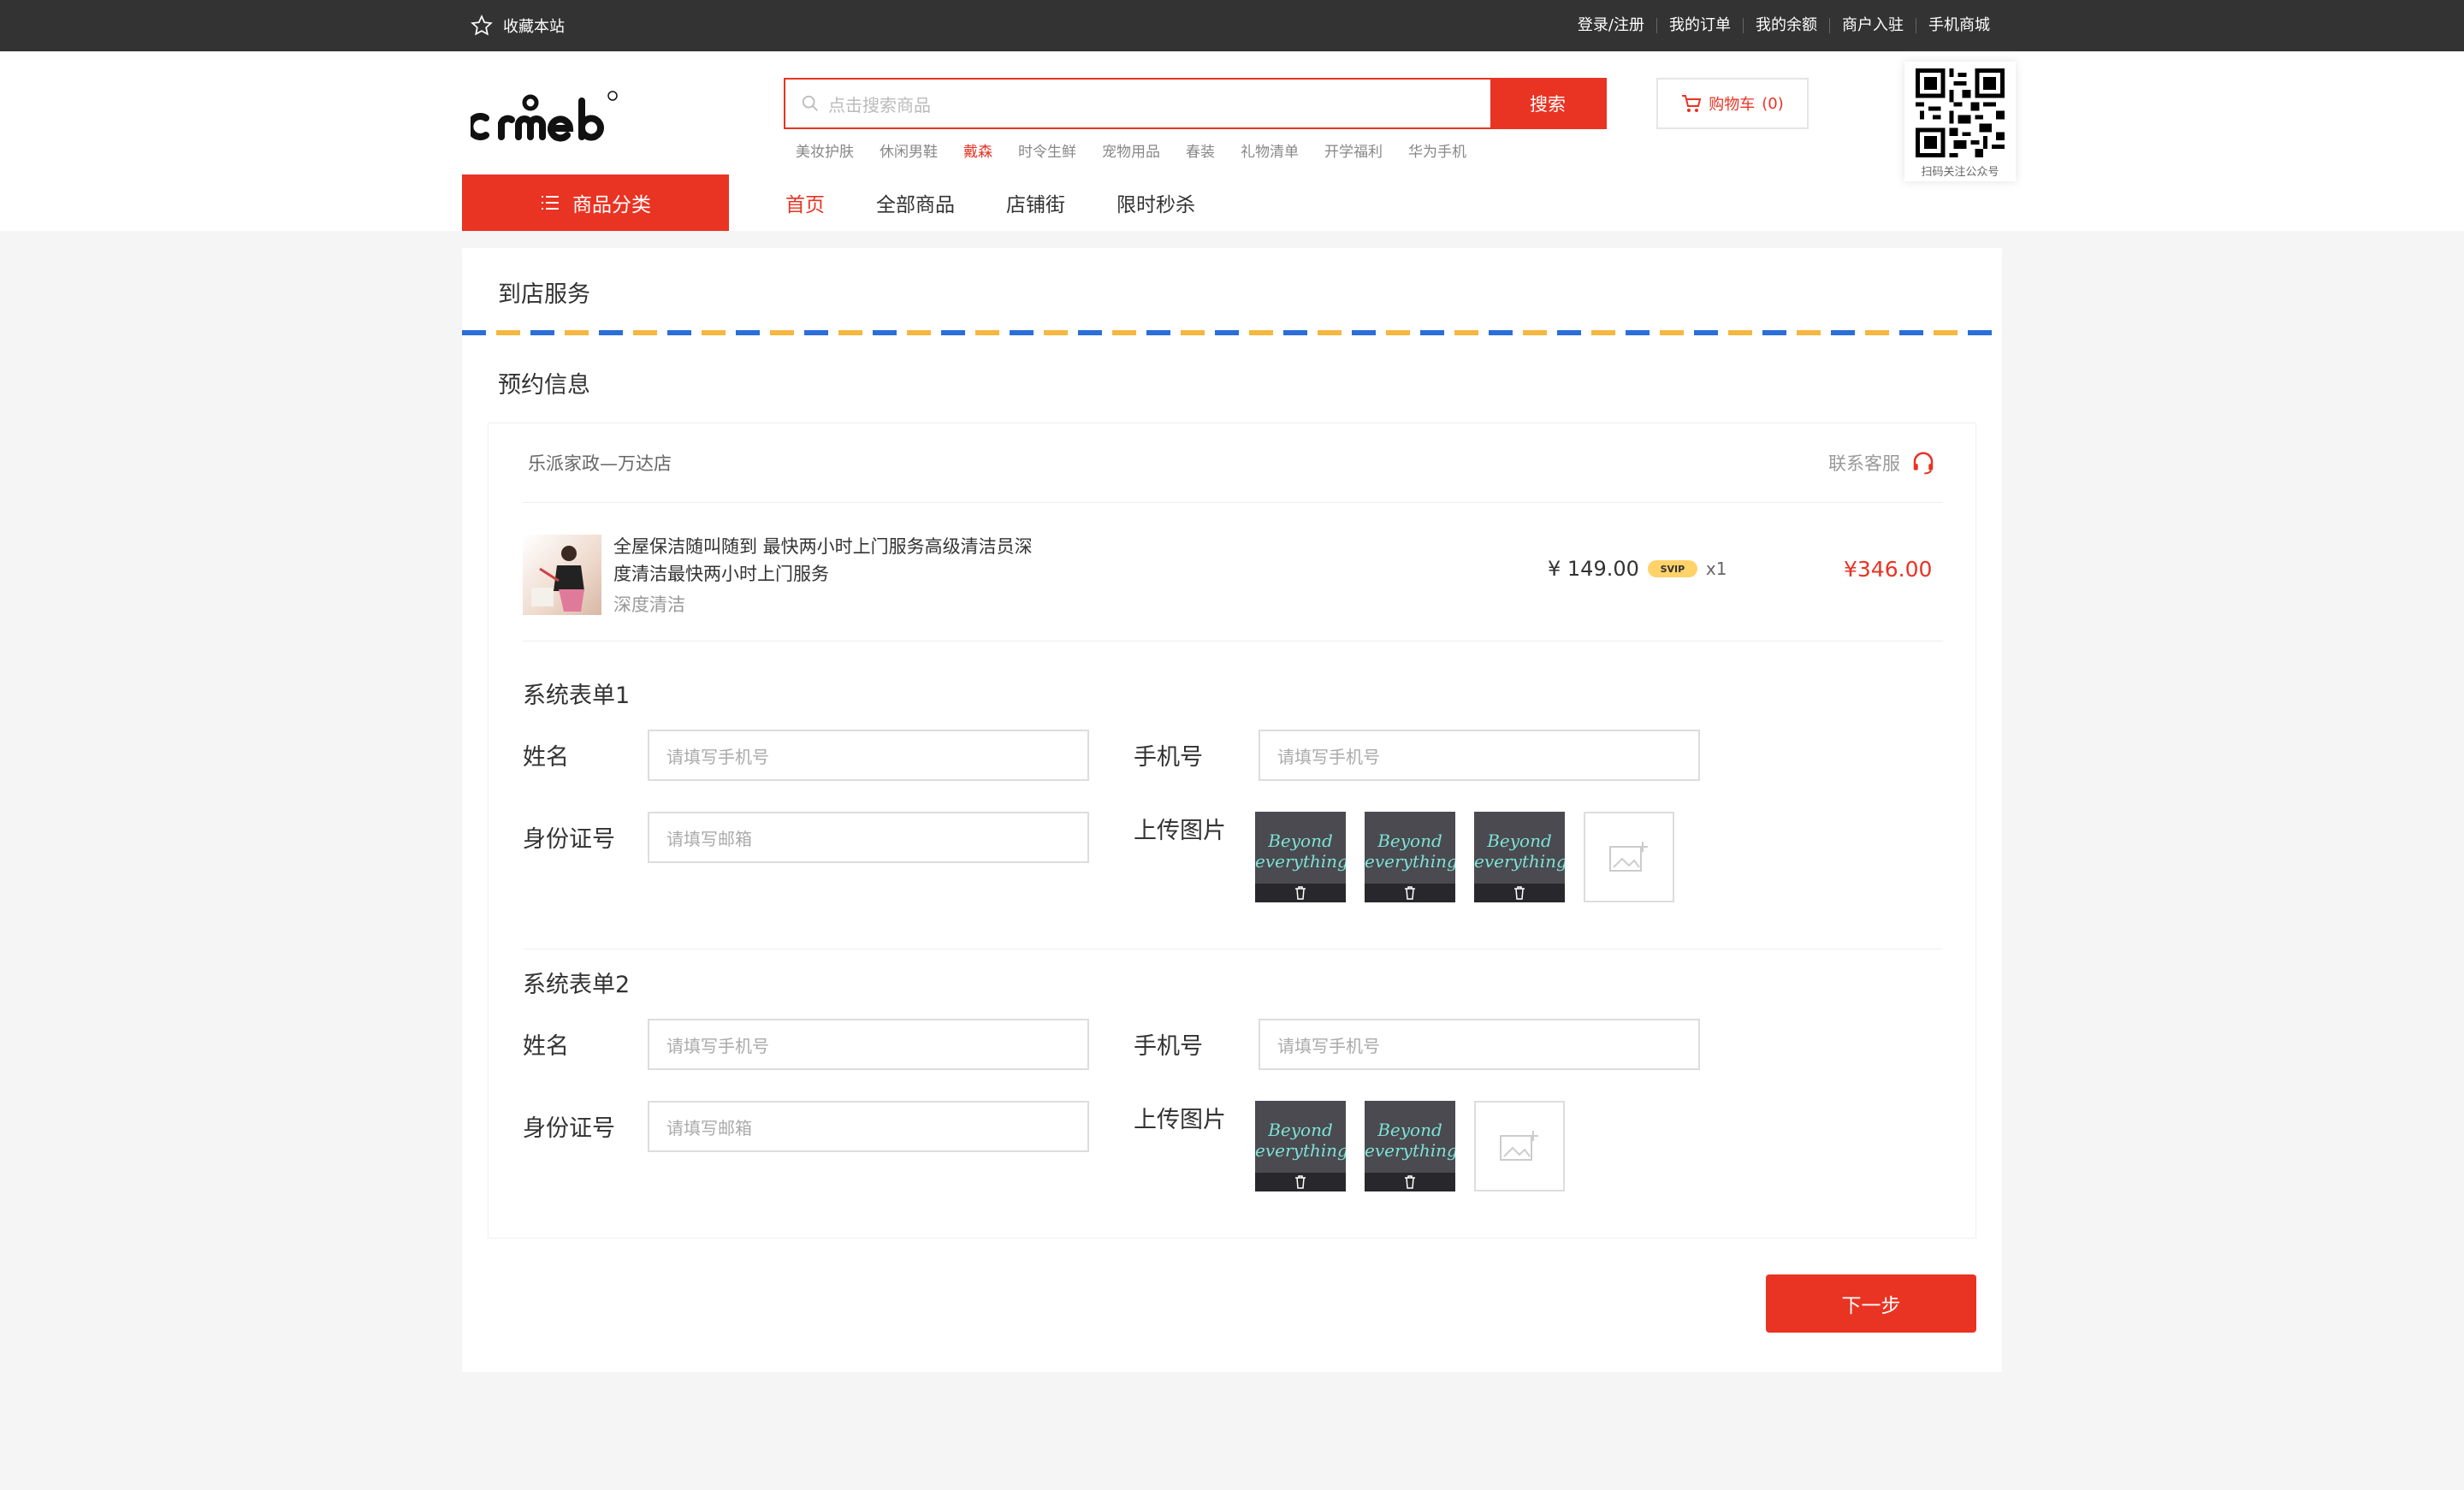 The width and height of the screenshot is (2464, 1490). What do you see at coordinates (1547, 104) in the screenshot?
I see `search-button: 搜索` at bounding box center [1547, 104].